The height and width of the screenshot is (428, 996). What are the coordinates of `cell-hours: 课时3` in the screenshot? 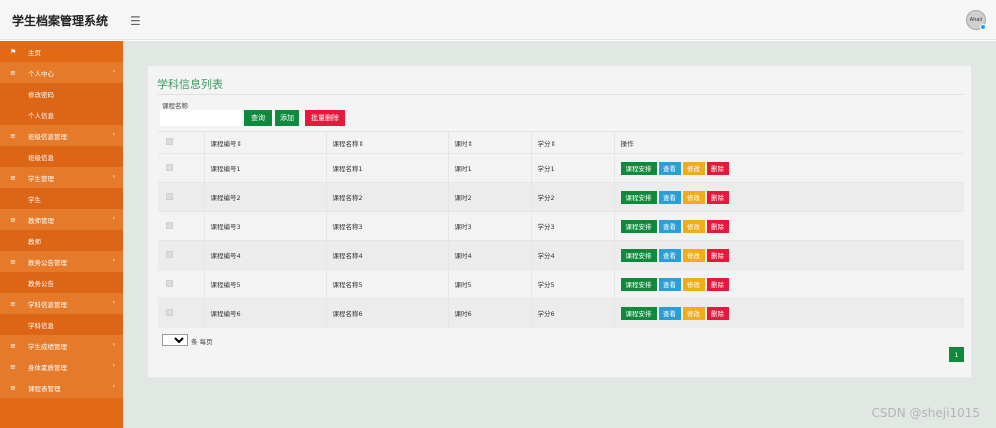 It's located at (489, 226).